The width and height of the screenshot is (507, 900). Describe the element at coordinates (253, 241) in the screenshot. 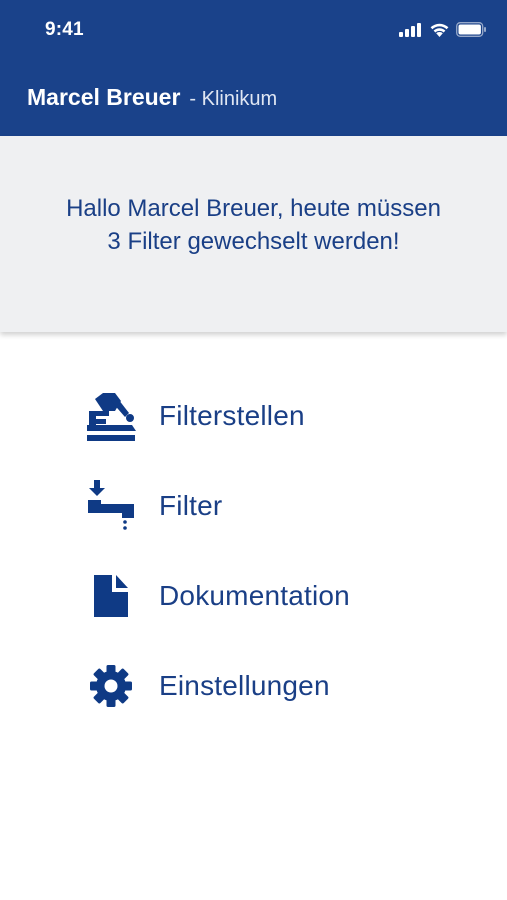

I see `greeting-line-2: 3 Filter gewechselt werden!` at that location.